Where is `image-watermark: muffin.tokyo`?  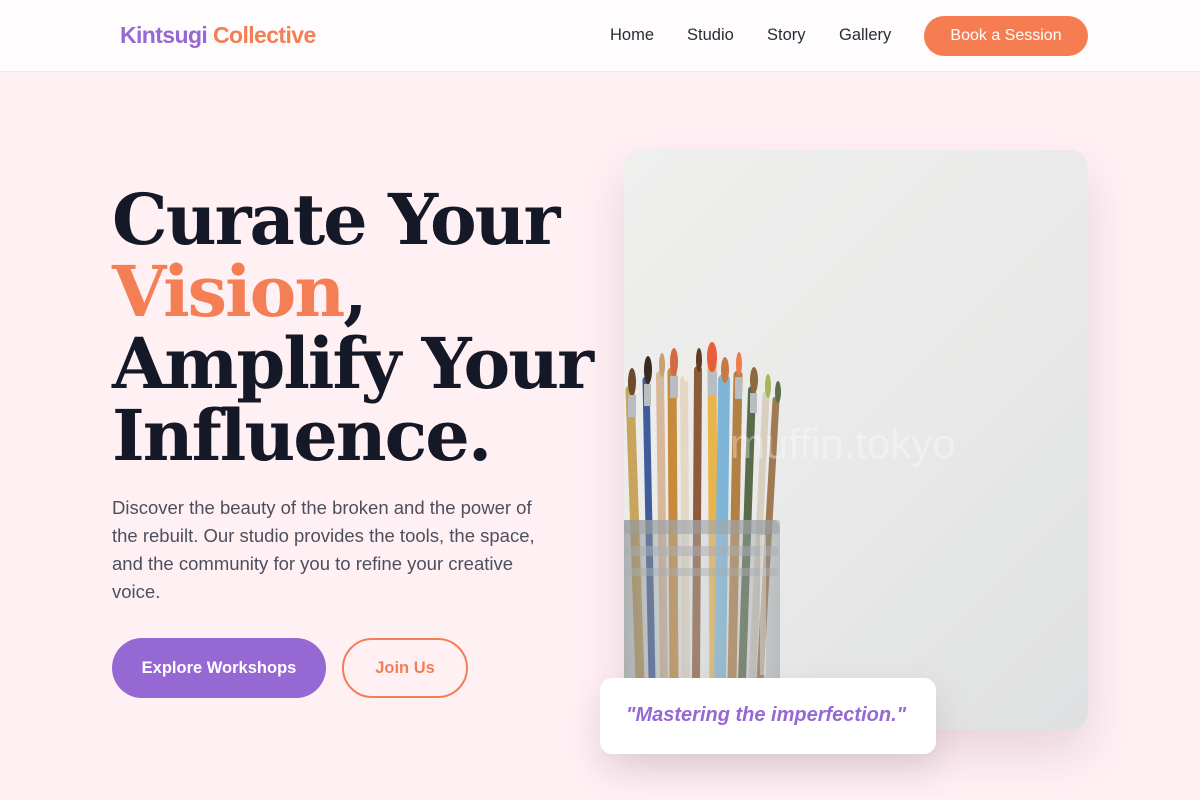
image-watermark: muffin.tokyo is located at coordinates (843, 443).